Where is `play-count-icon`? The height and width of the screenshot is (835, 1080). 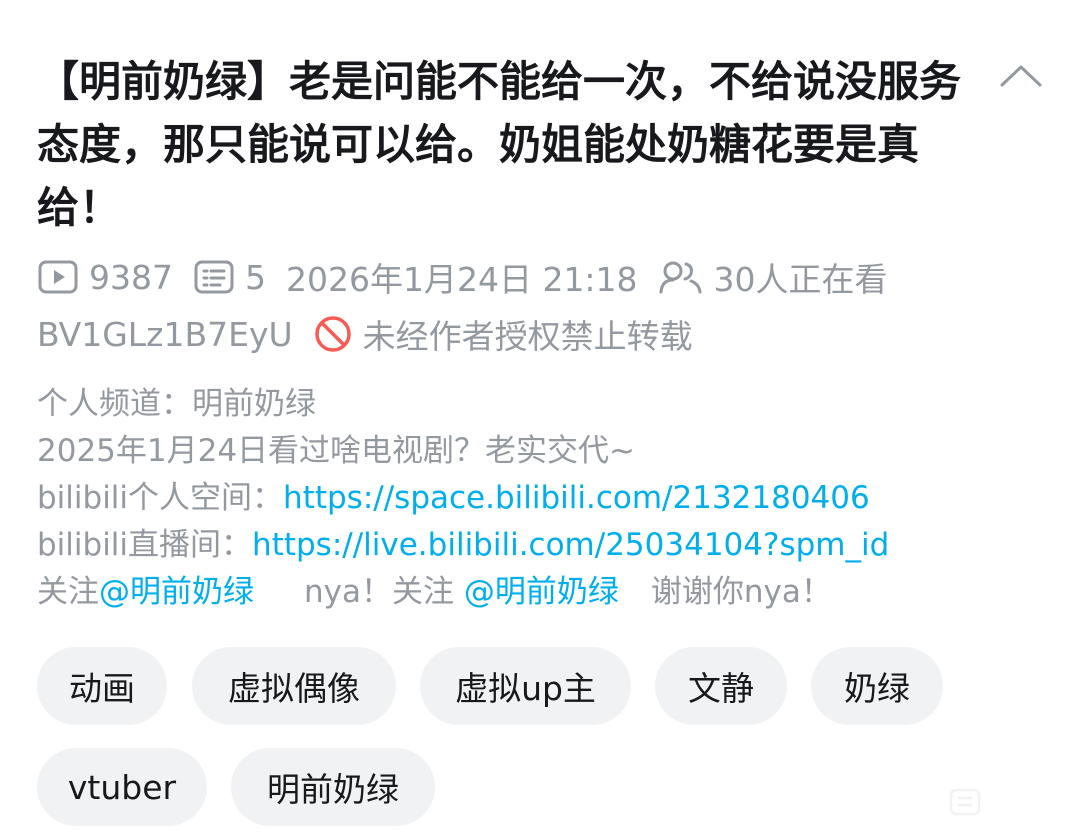
play-count-icon is located at coordinates (58, 277).